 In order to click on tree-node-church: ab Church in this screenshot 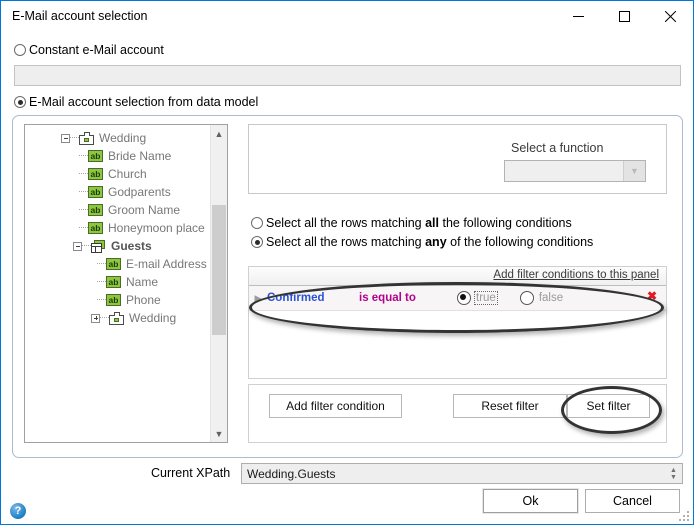, I will do `click(118, 174)`.